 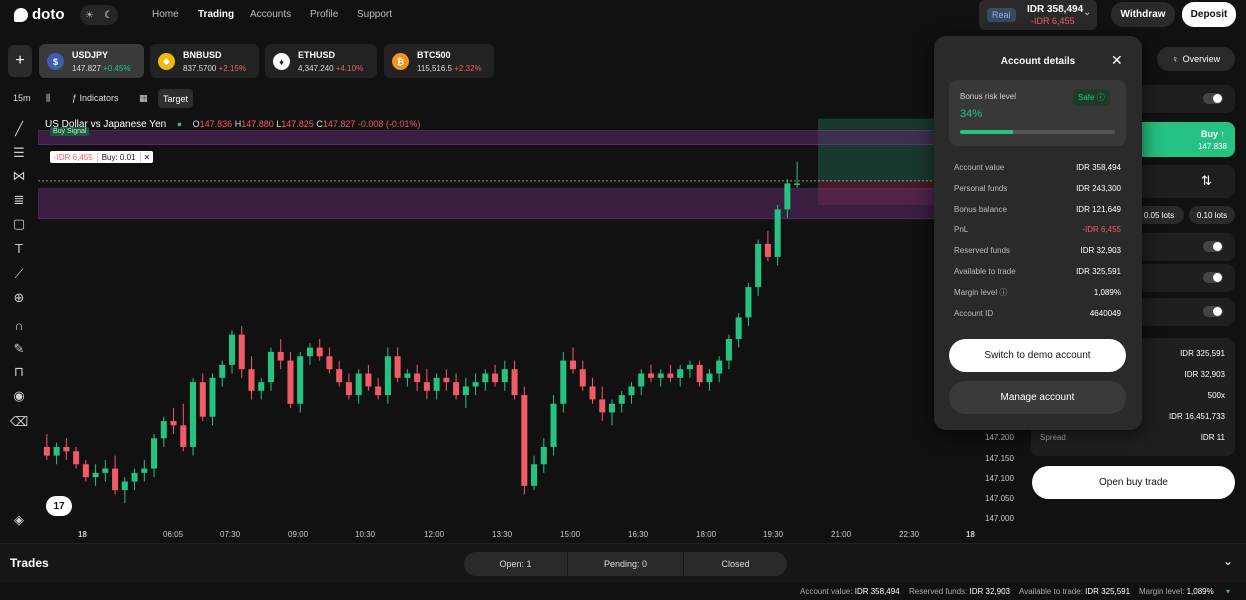 I want to click on add-instrument-button: +, so click(x=20, y=61).